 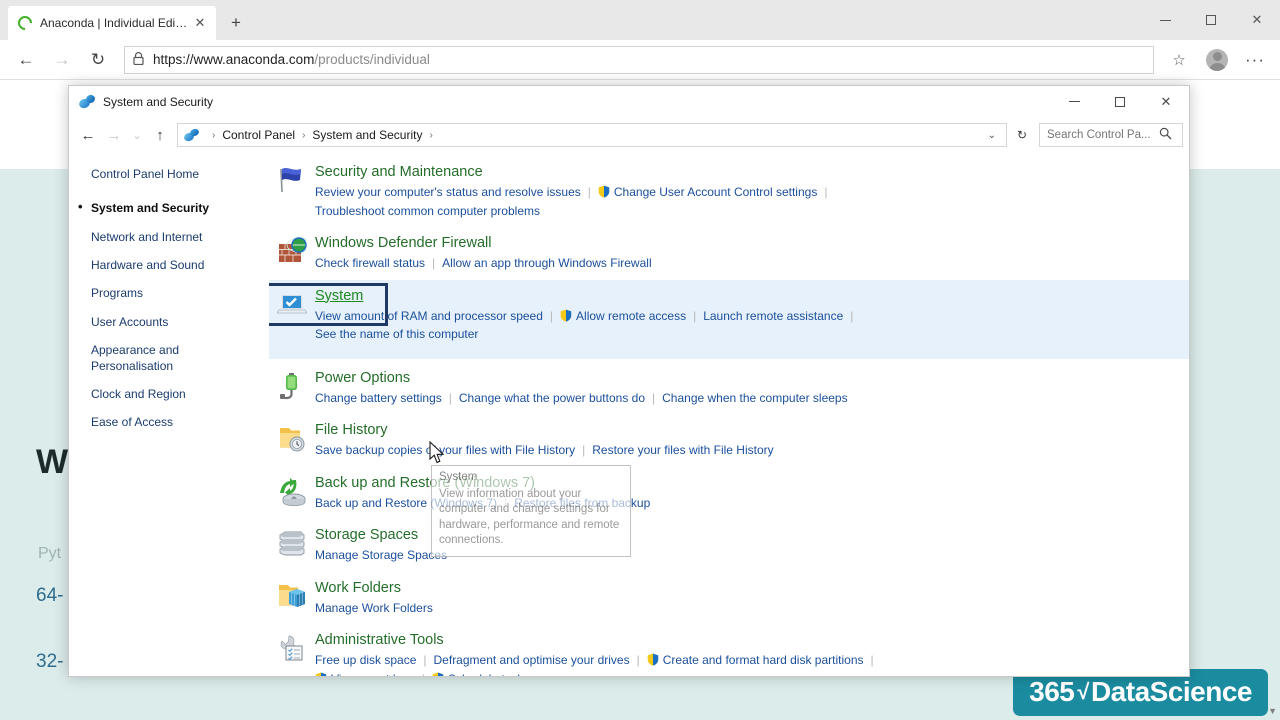 I want to click on sidebar-item-programs: Programs, so click(x=180, y=293).